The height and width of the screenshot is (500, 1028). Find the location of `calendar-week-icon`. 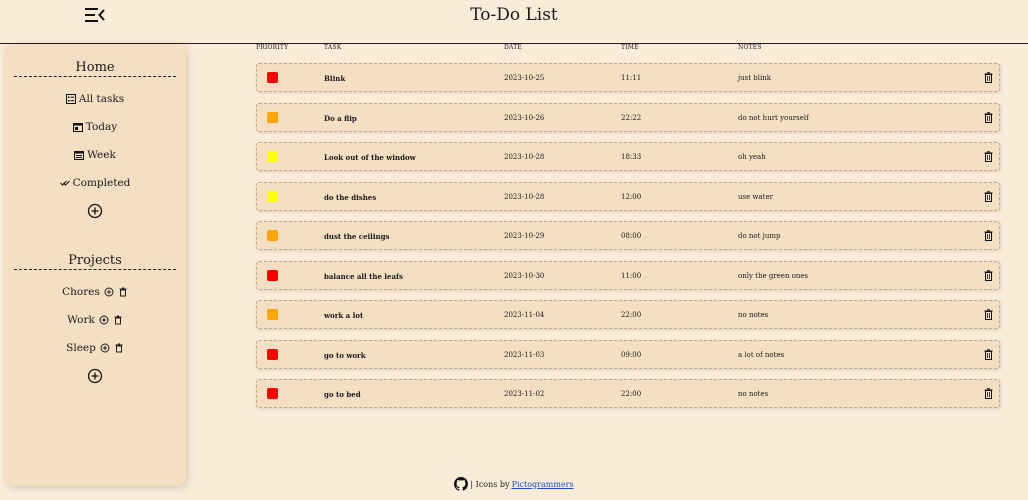

calendar-week-icon is located at coordinates (79, 155).